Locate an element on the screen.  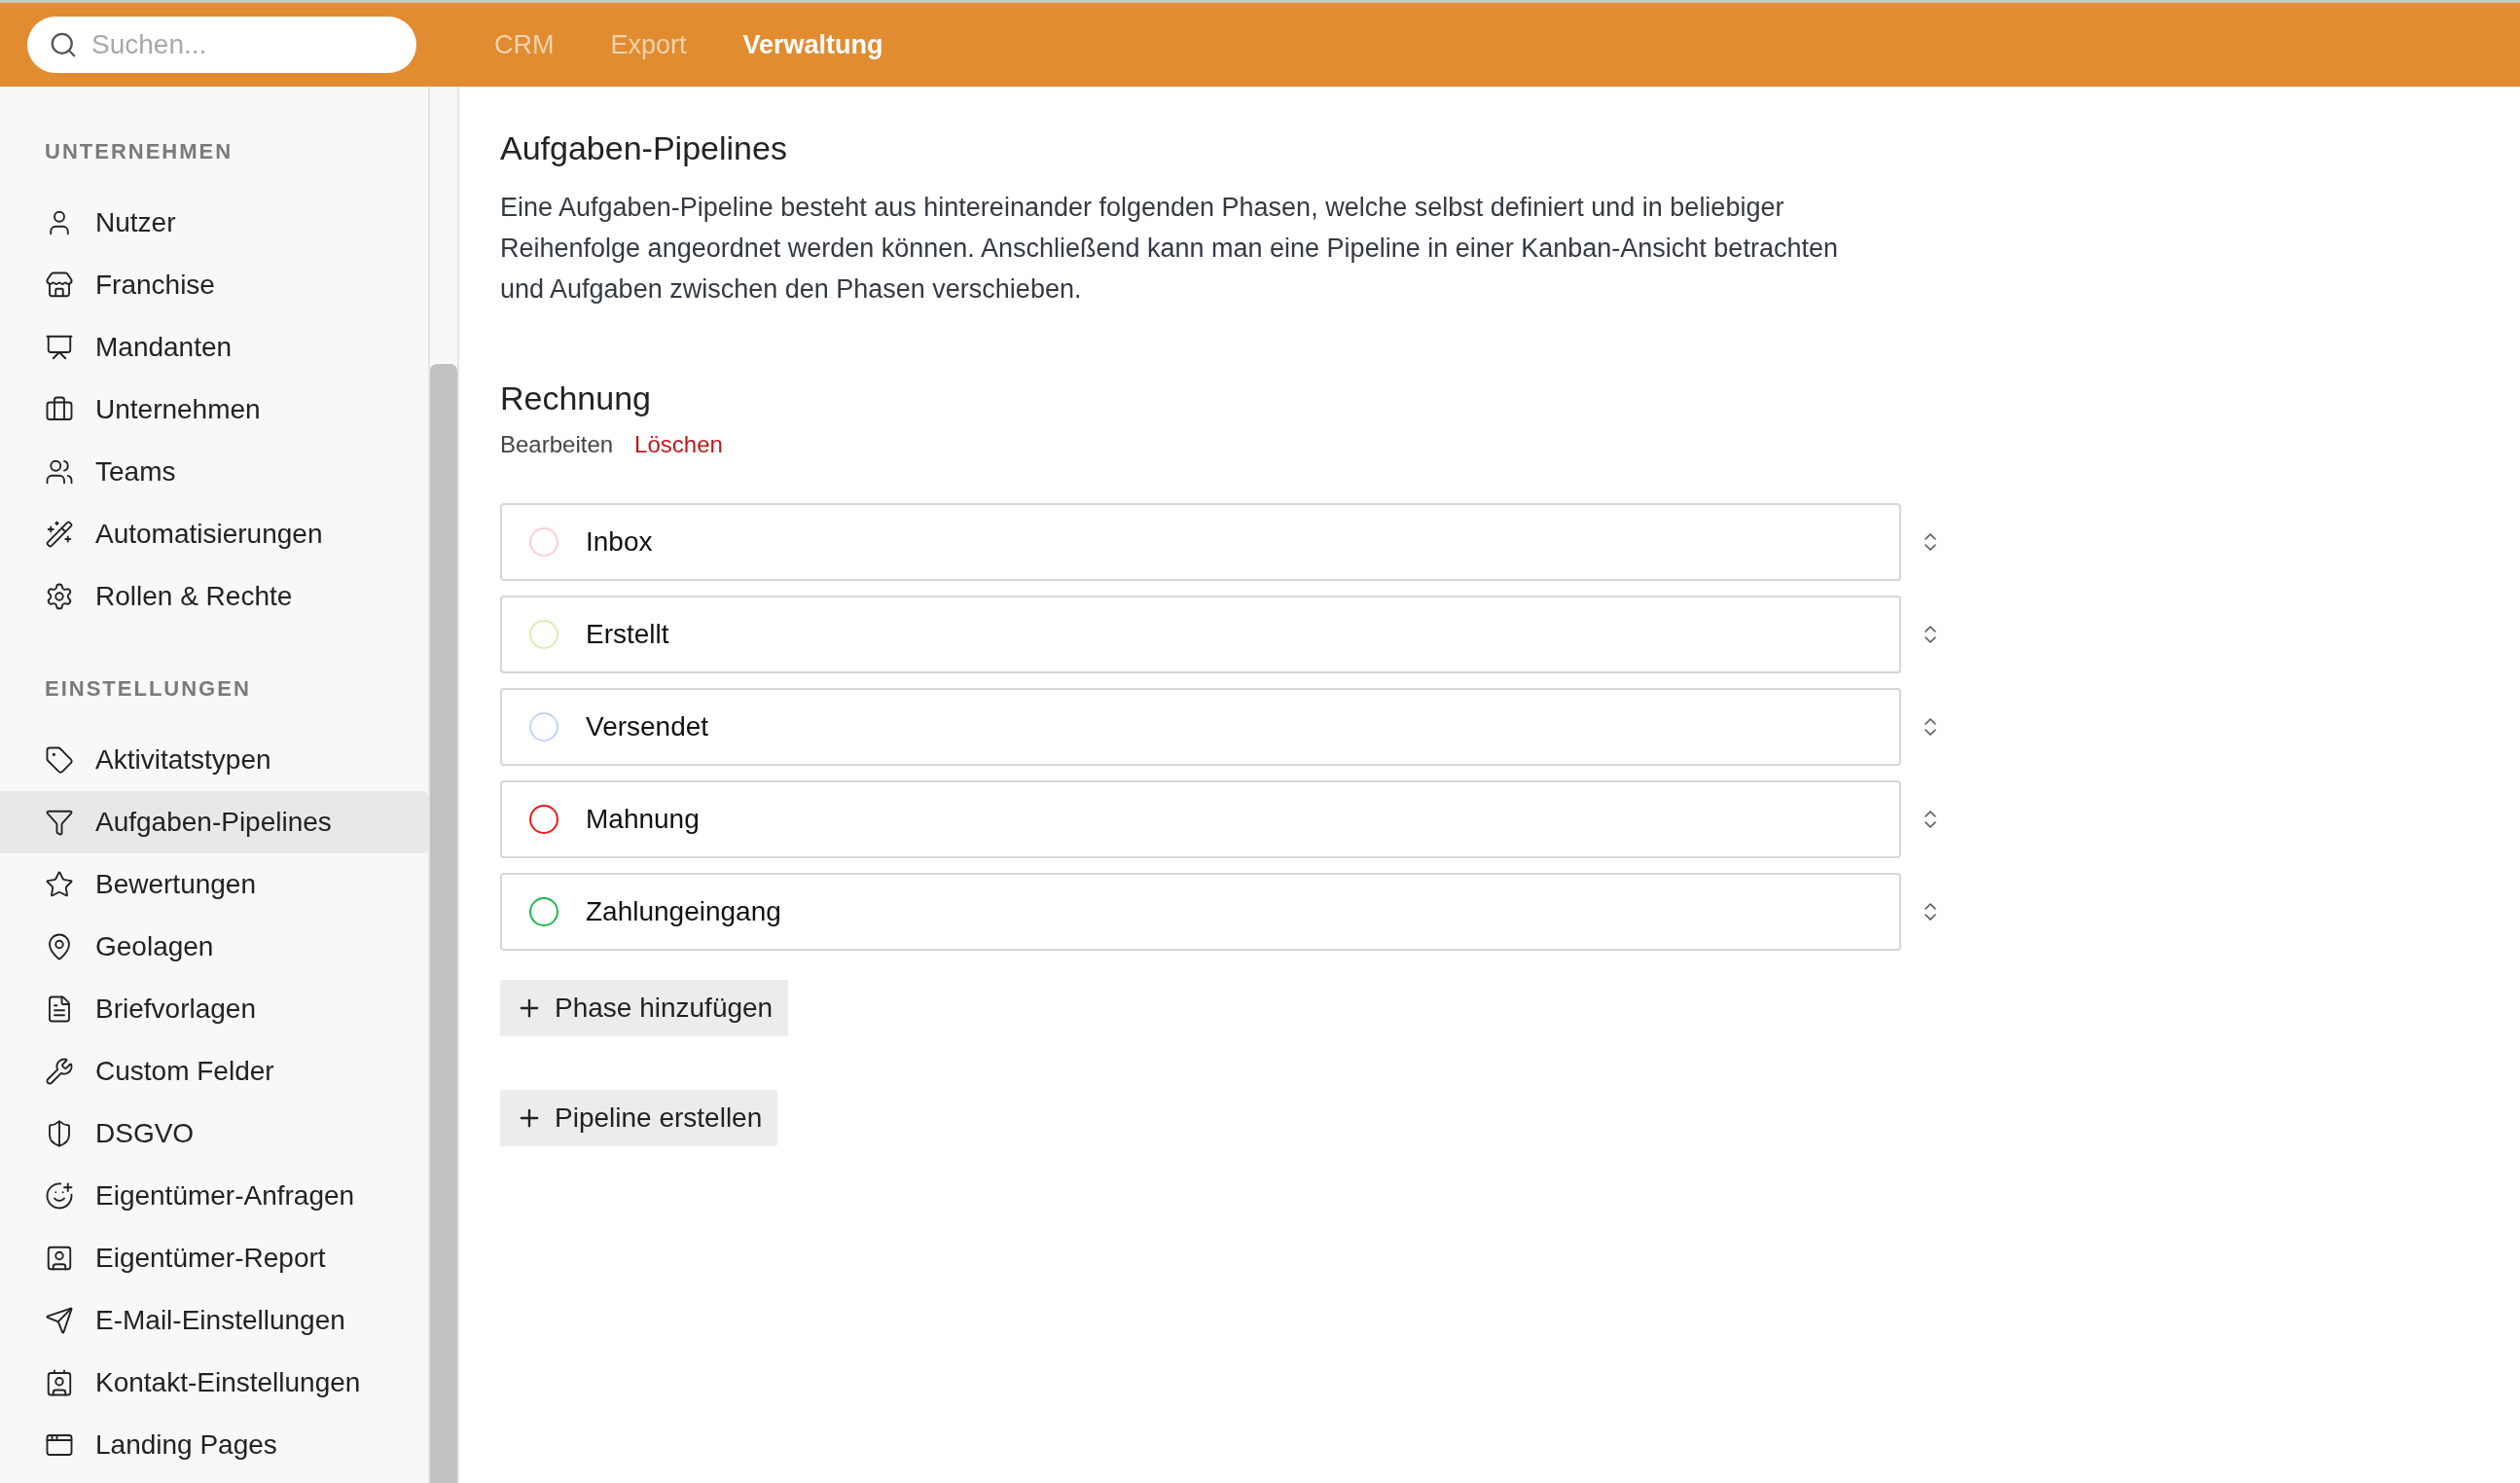
create-pipeline-button: Pipeline erstellen is located at coordinates (639, 1118).